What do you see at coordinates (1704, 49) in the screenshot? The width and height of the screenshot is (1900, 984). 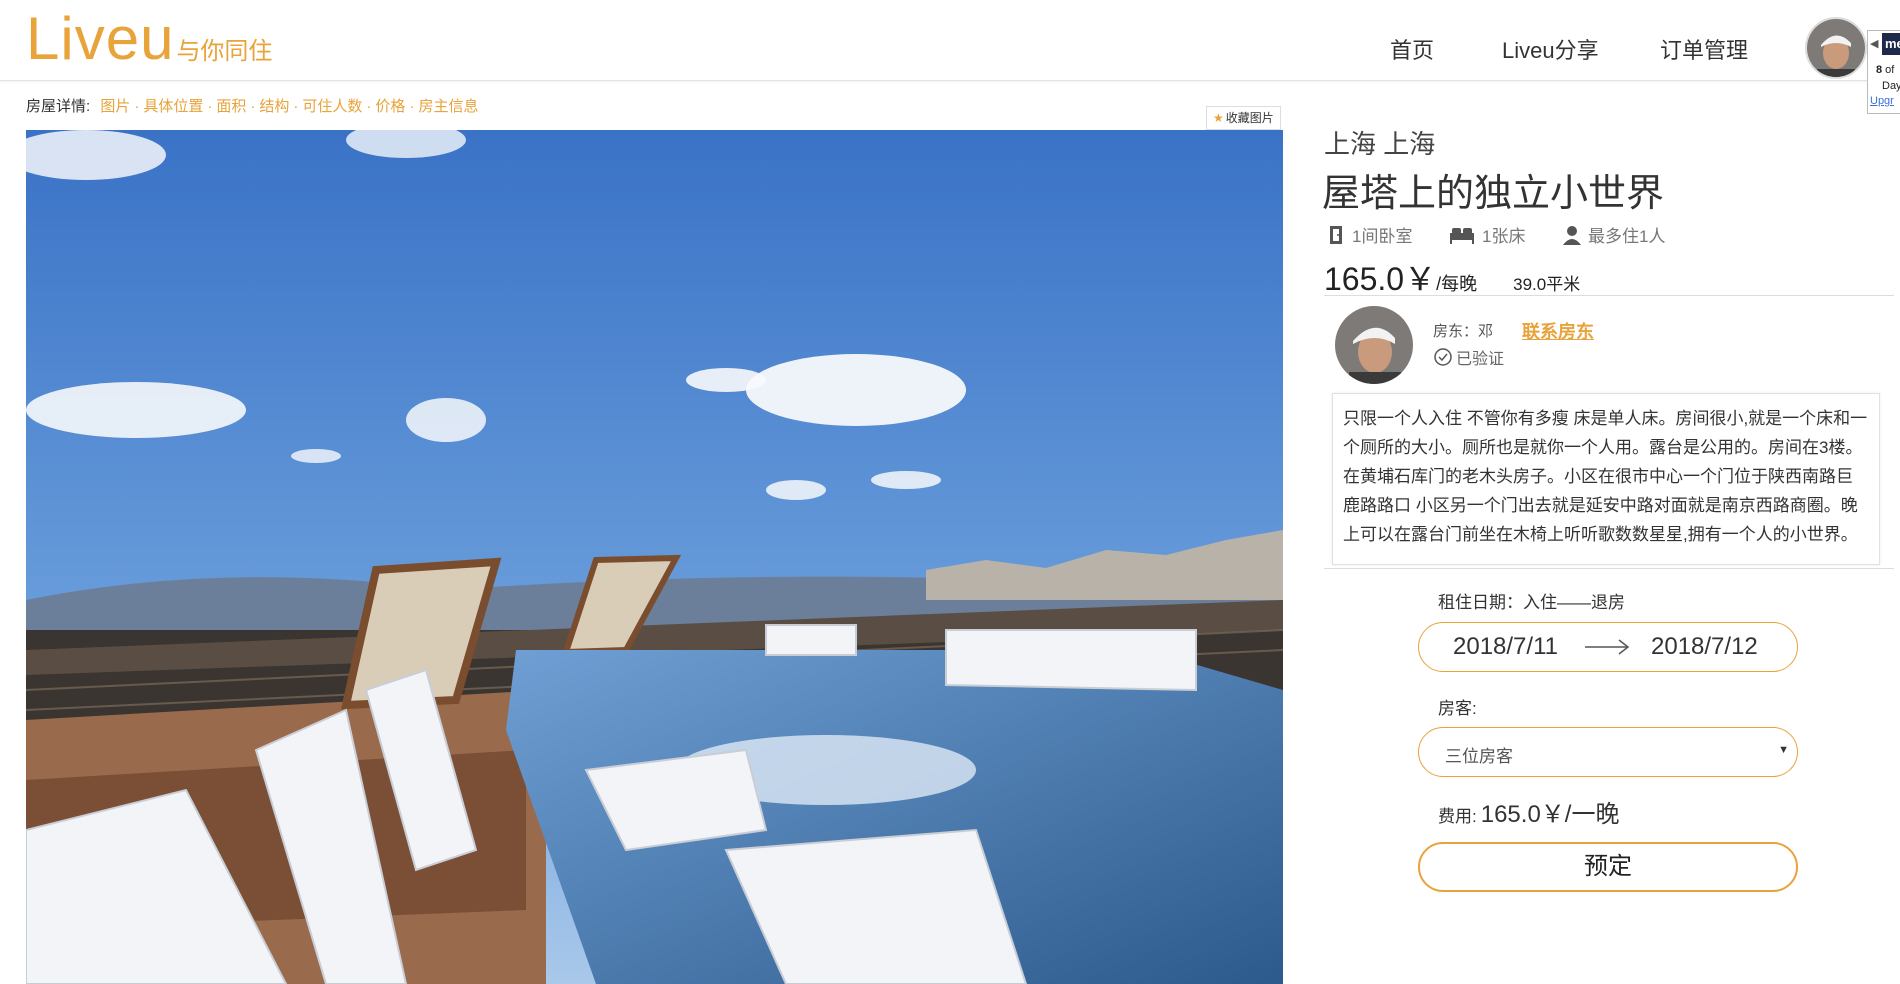 I see `nav-orders: 订单管理` at bounding box center [1704, 49].